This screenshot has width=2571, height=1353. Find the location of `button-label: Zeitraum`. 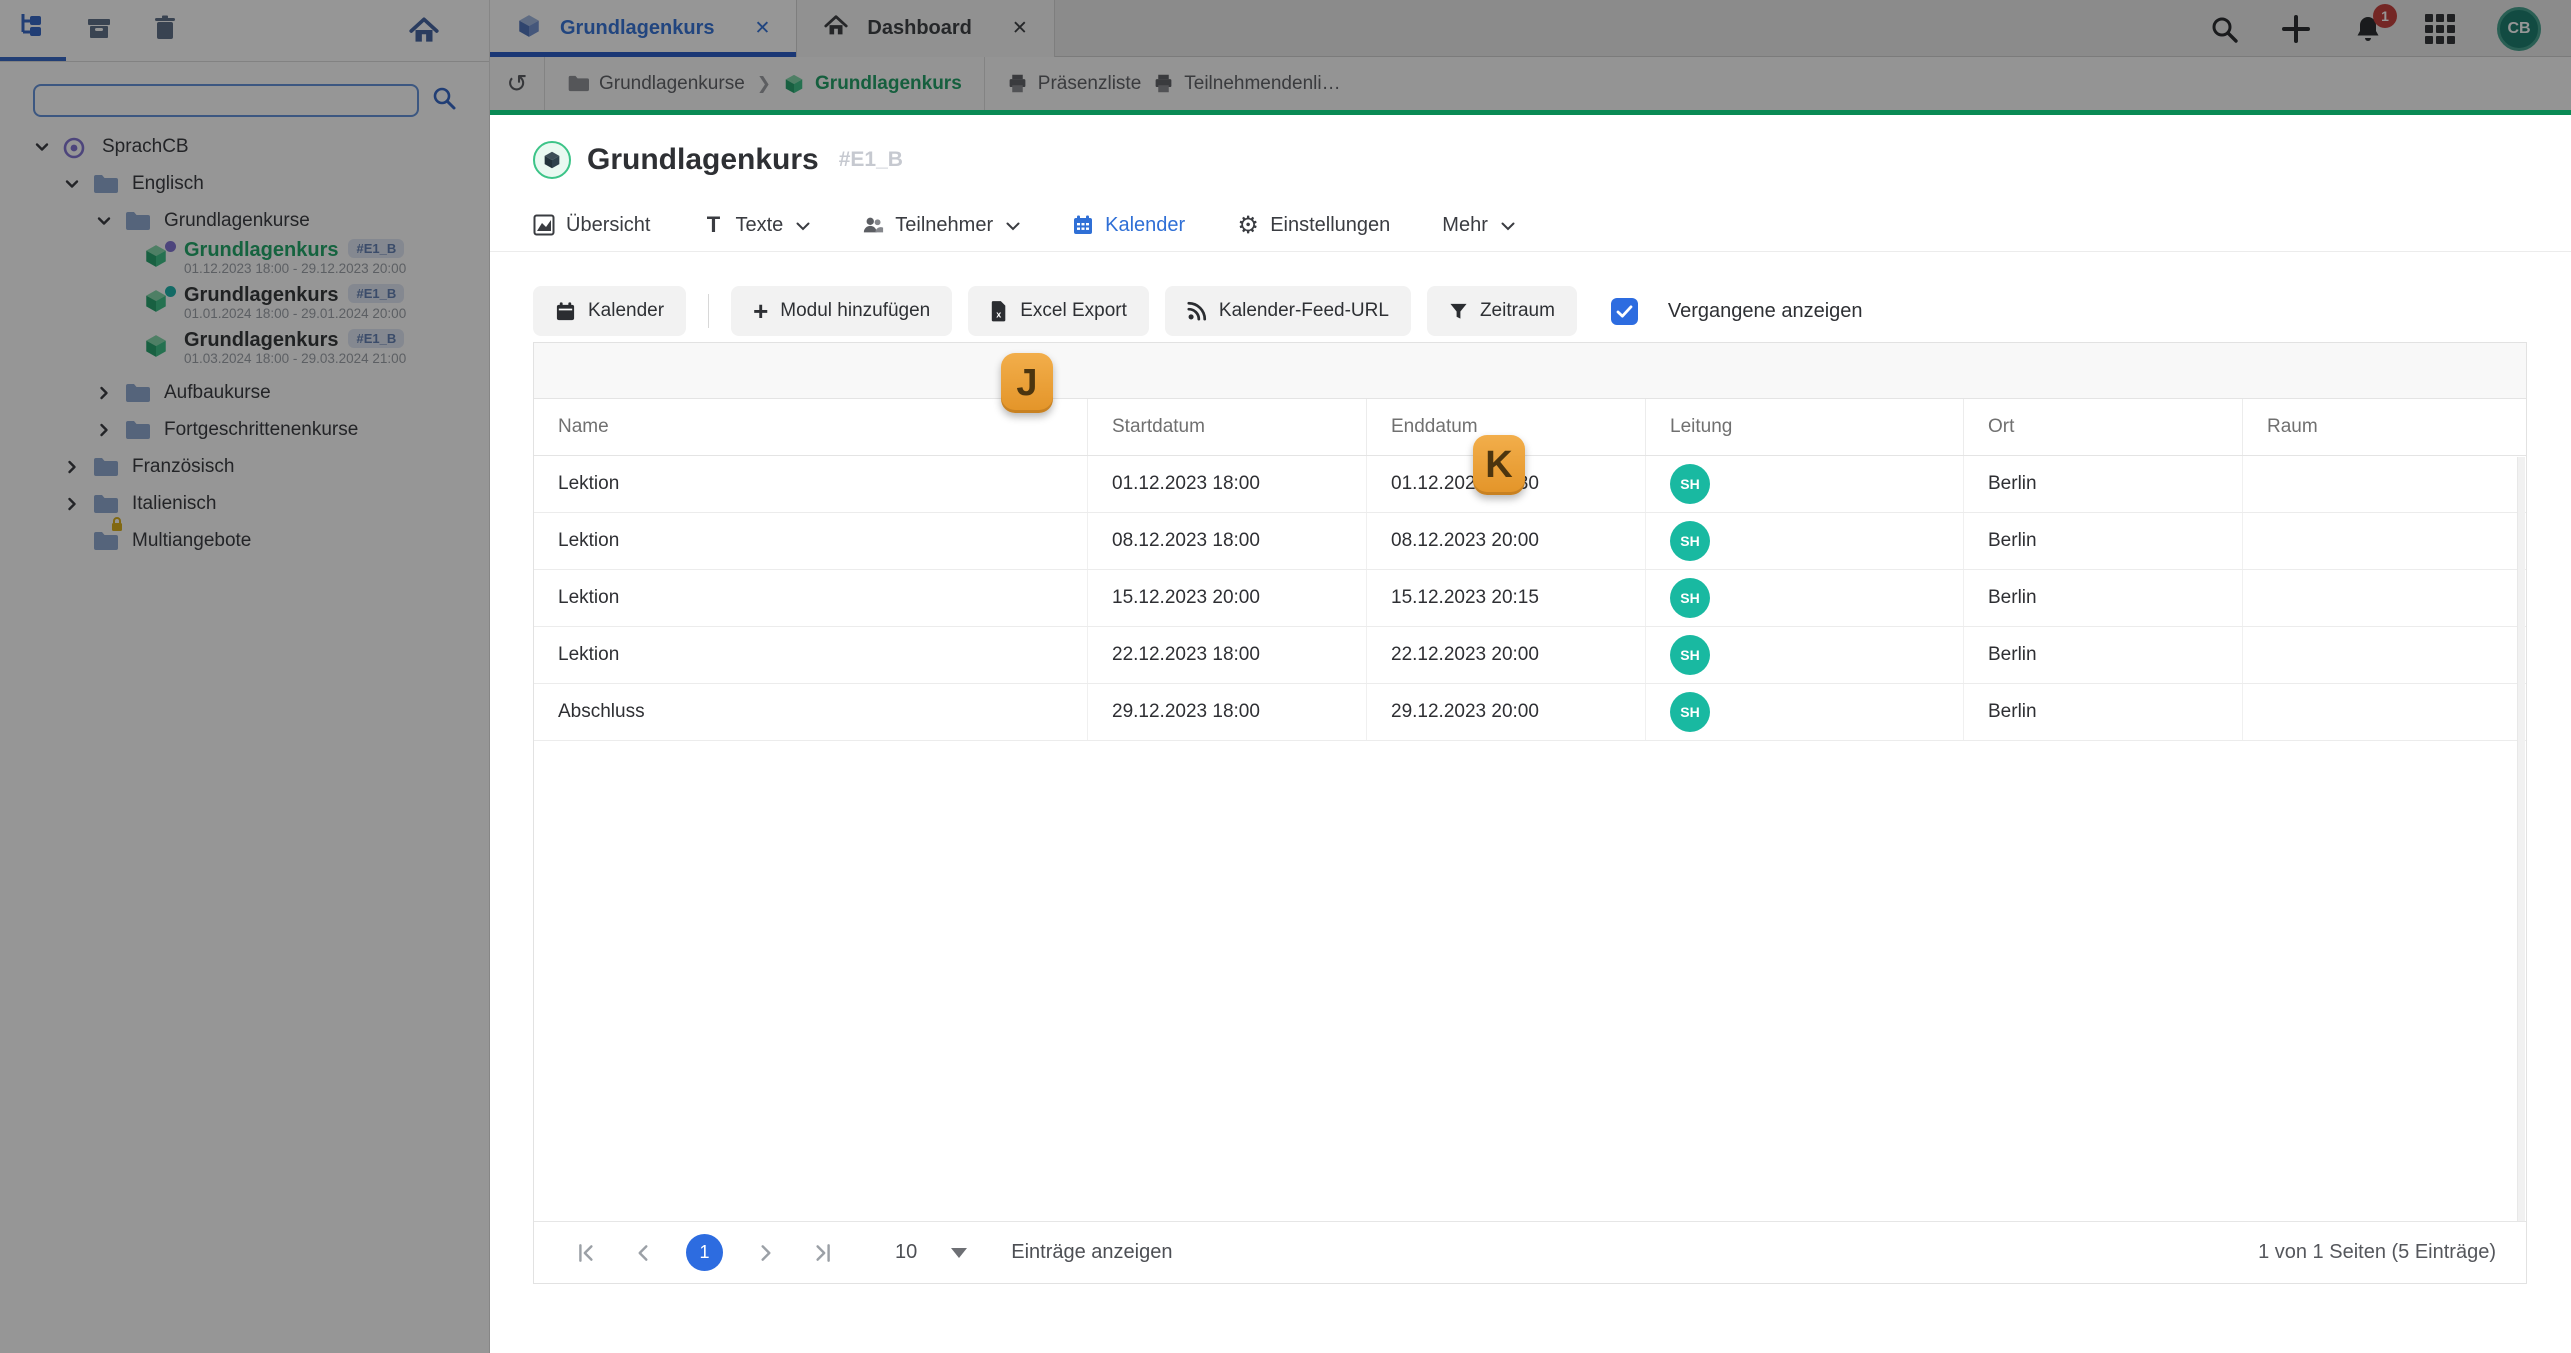

button-label: Zeitraum is located at coordinates (1517, 310).